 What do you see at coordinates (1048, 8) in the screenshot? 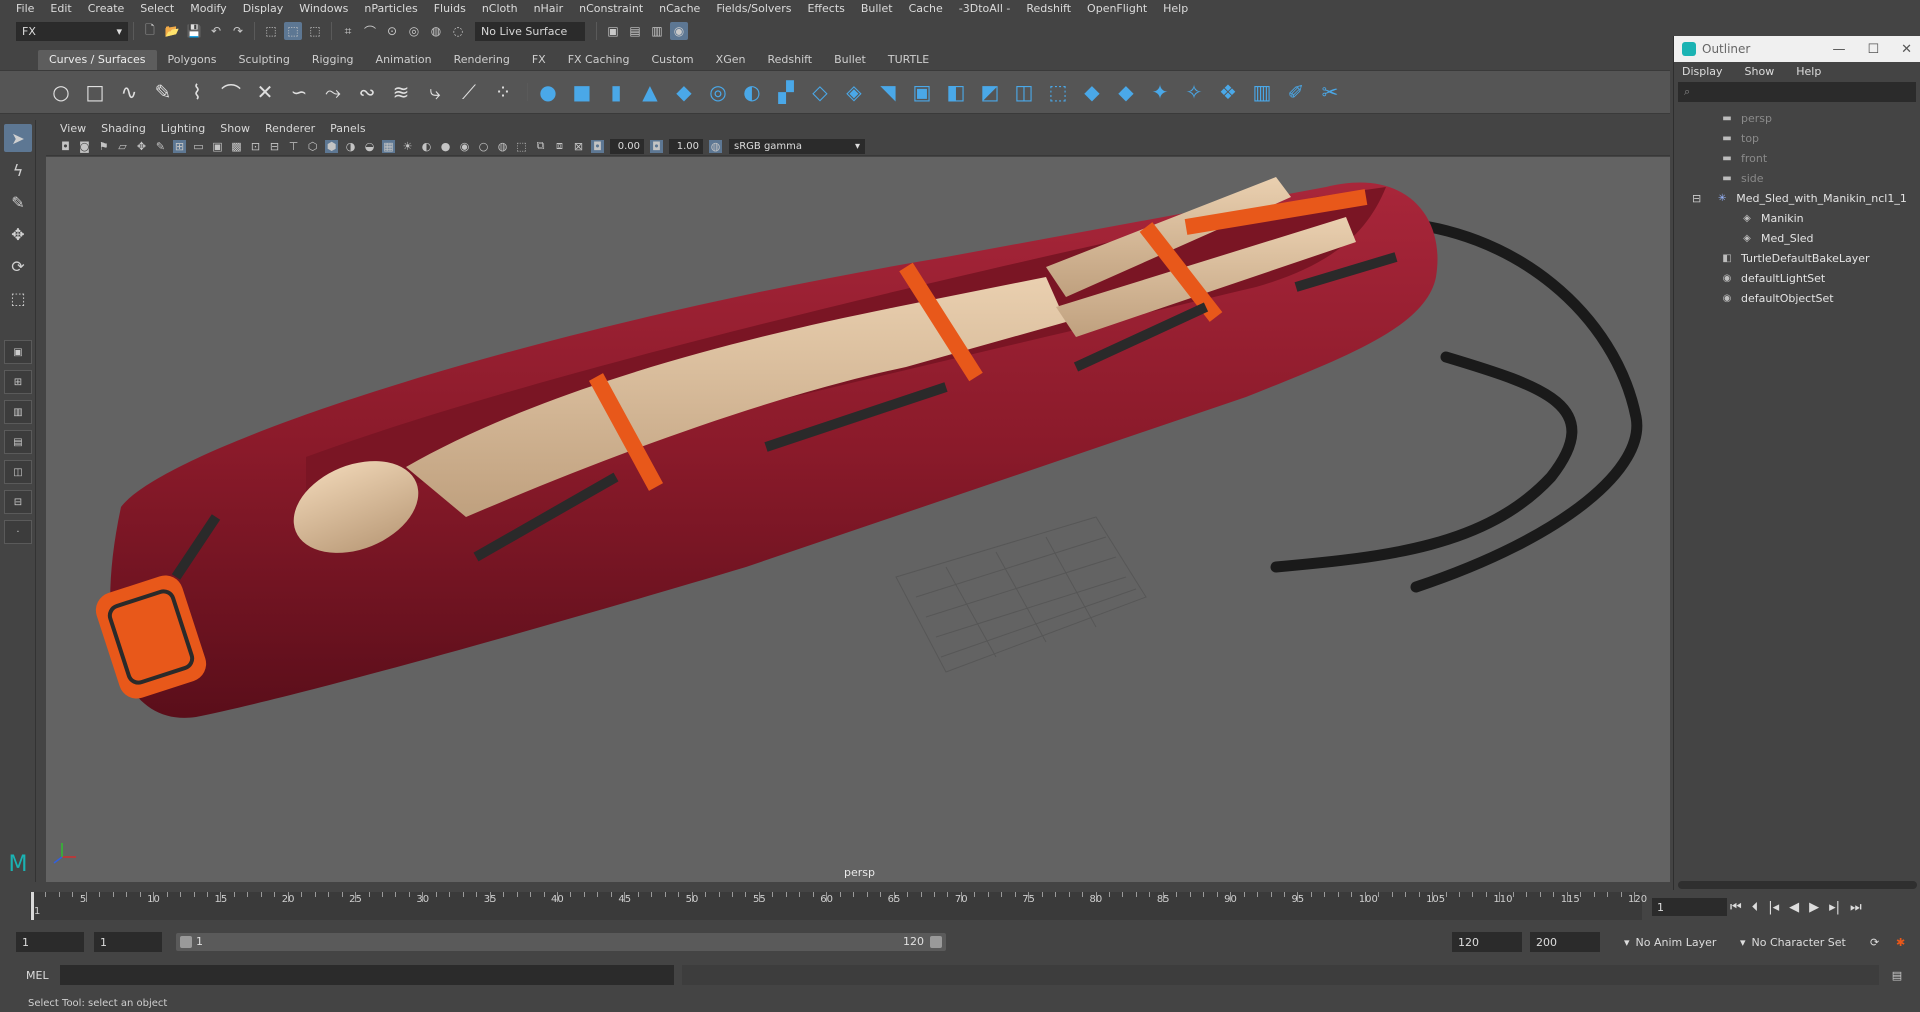
I see `menu-redshift: Redshift` at bounding box center [1048, 8].